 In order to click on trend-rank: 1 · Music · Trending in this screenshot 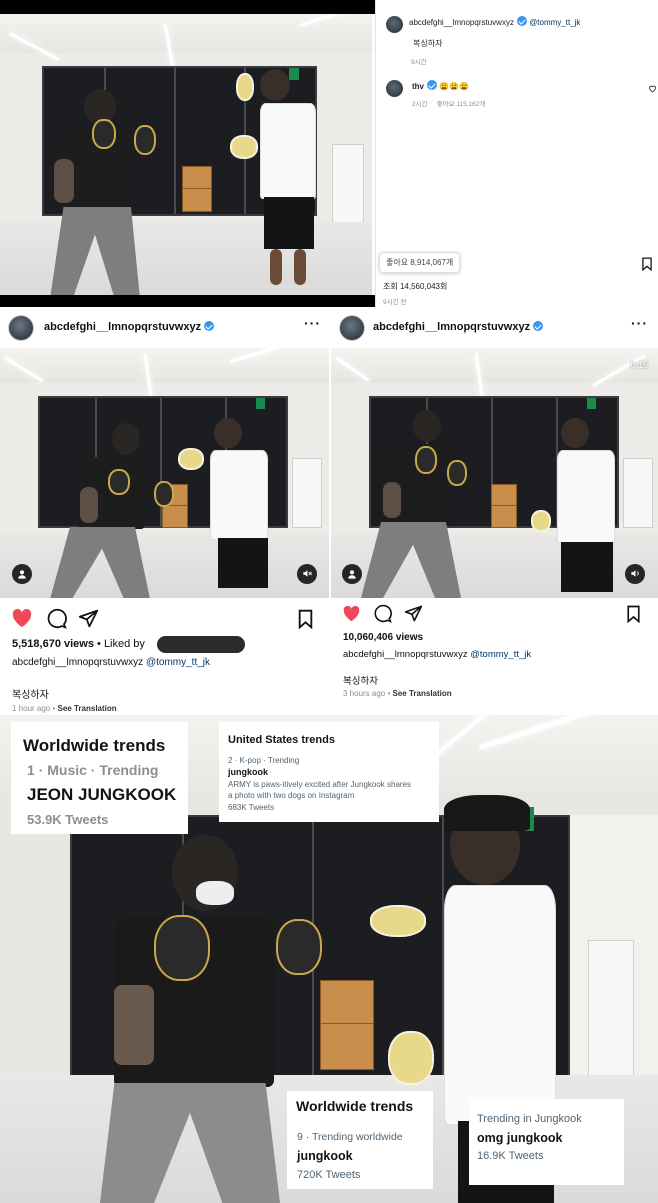, I will do `click(93, 770)`.